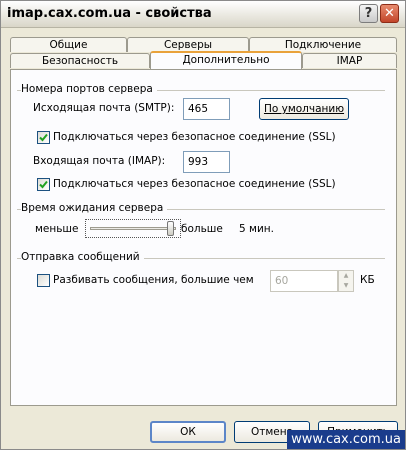 This screenshot has width=406, height=450. What do you see at coordinates (367, 280) in the screenshot?
I see `split-size-unit: КБ` at bounding box center [367, 280].